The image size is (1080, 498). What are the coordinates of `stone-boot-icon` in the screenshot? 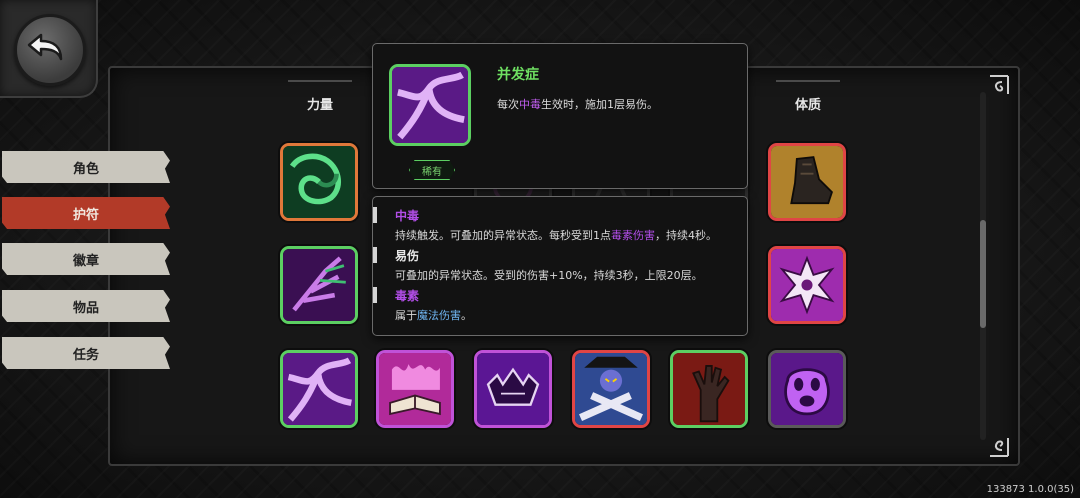 It's located at (807, 182).